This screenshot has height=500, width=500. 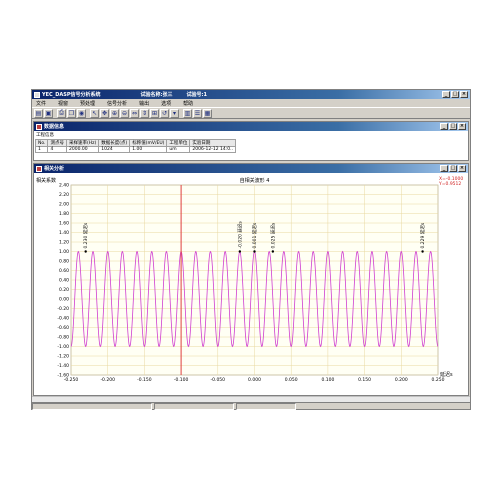 What do you see at coordinates (212, 149) in the screenshot?
I see `table-cell: 2006-12-12 14:0..` at bounding box center [212, 149].